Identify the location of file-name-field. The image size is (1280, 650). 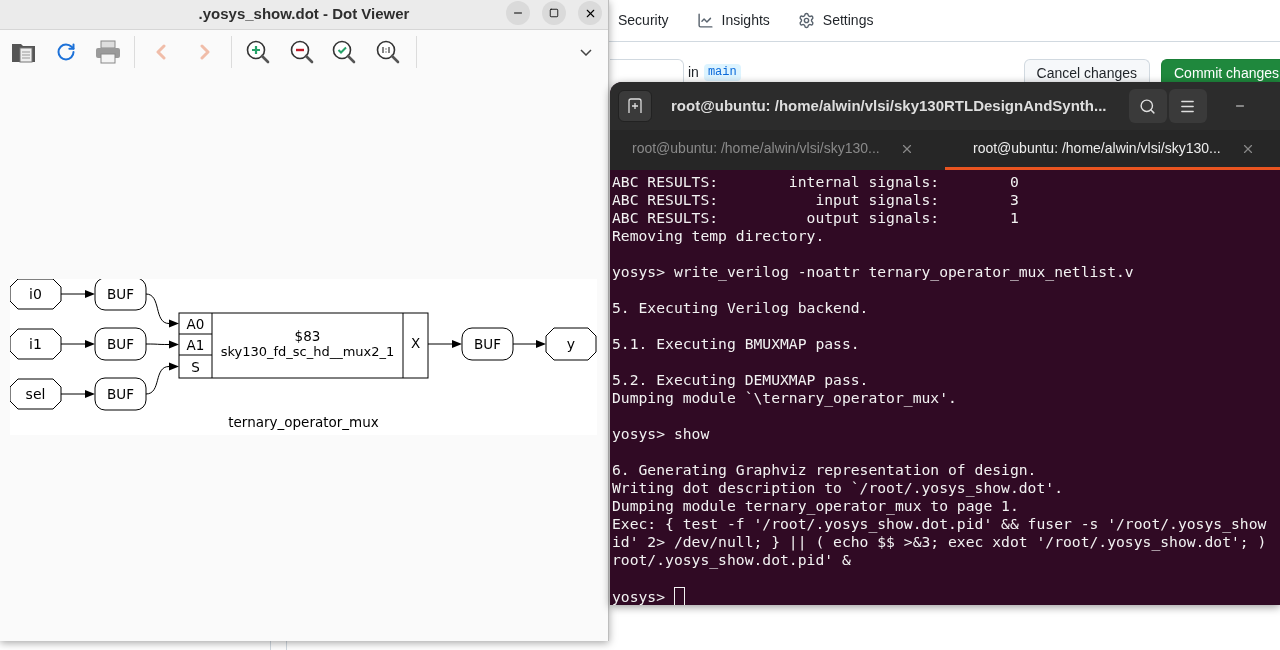
(647, 70).